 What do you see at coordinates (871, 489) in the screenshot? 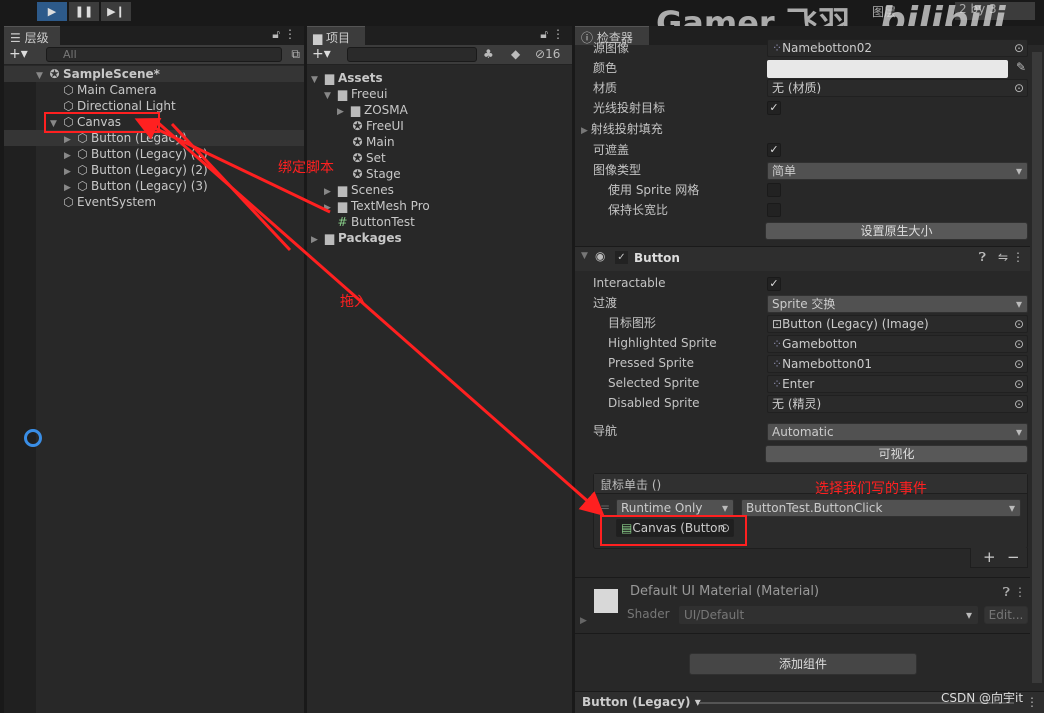
I see `annotation-select-event: 选择我们写的事件` at bounding box center [871, 489].